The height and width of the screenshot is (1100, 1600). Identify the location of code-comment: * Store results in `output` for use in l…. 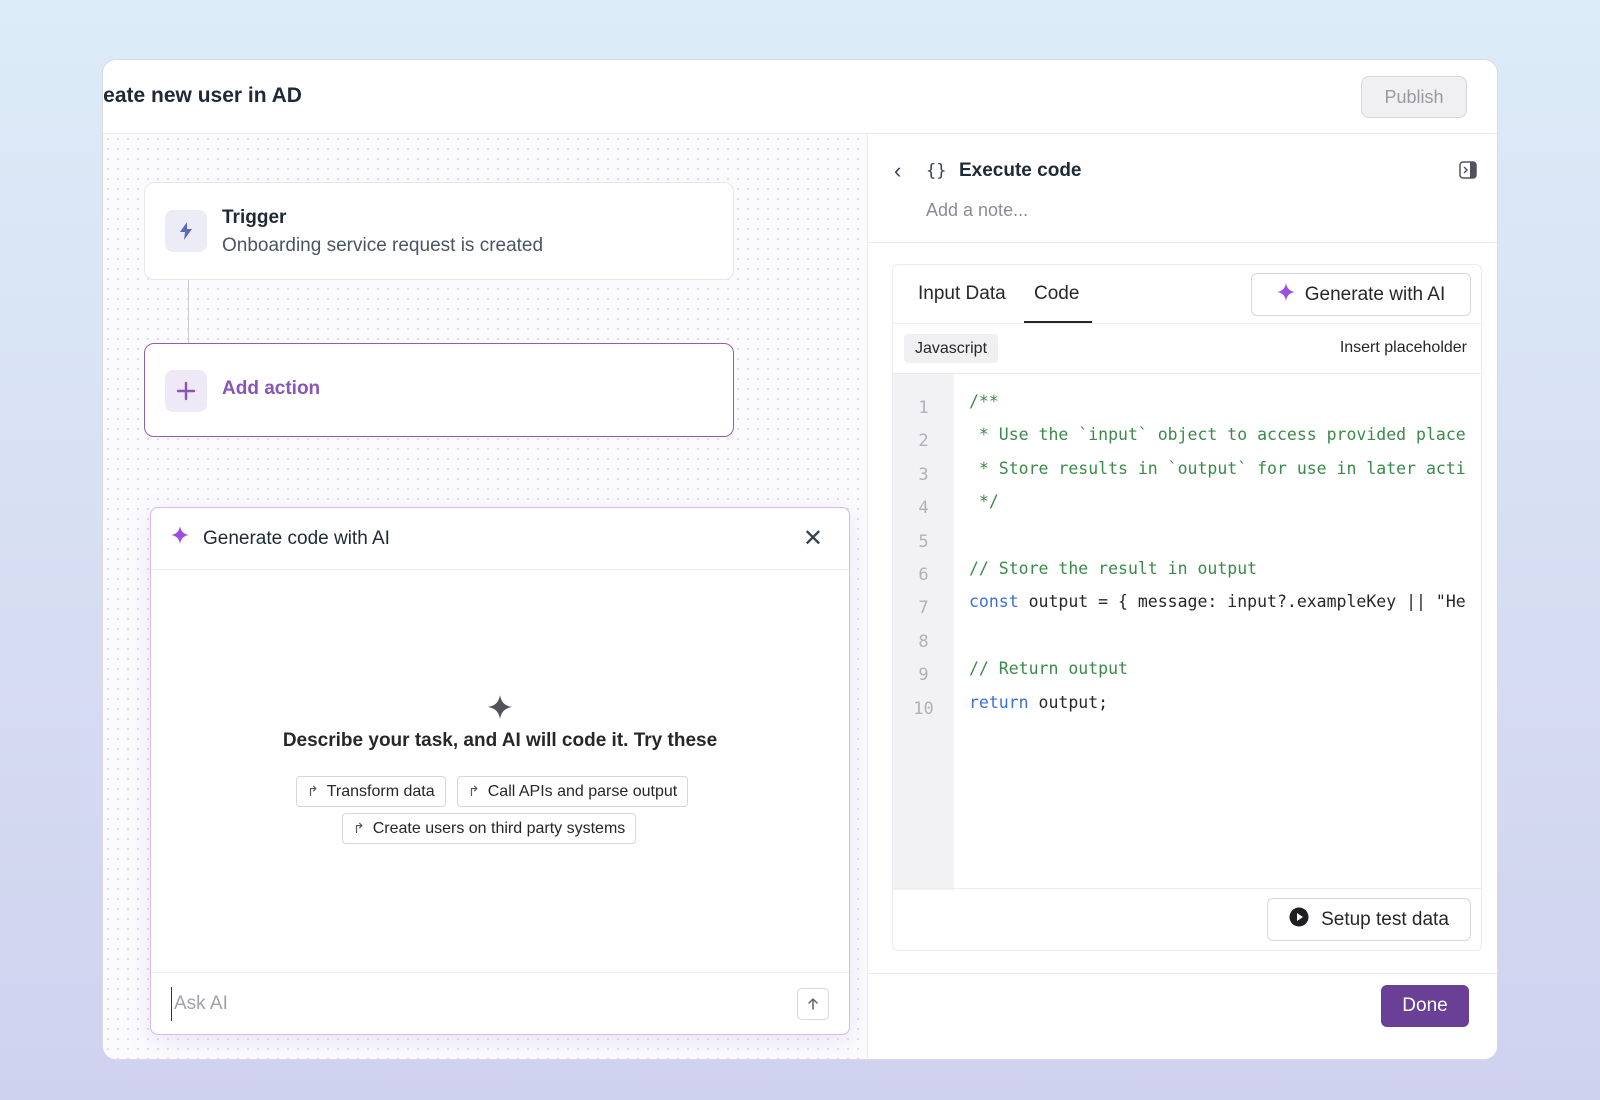
(1217, 468).